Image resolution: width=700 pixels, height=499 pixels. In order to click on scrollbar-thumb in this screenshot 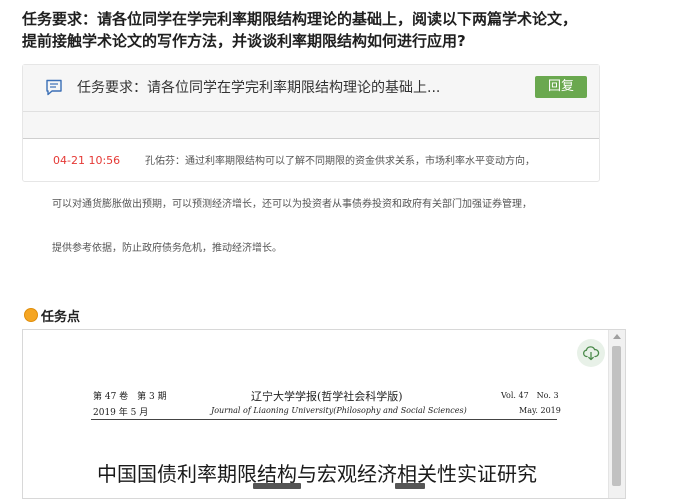, I will do `click(616, 416)`.